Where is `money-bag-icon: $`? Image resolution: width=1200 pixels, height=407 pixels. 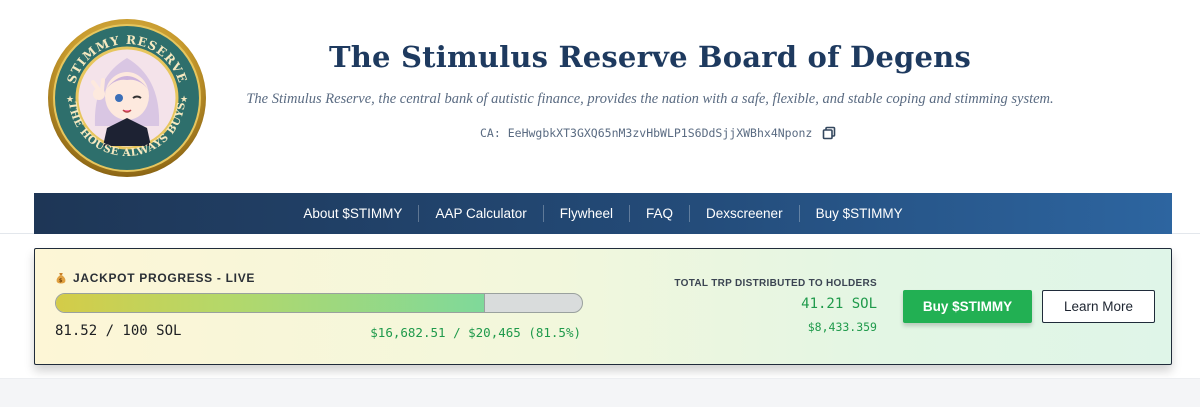 money-bag-icon: $ is located at coordinates (61, 278).